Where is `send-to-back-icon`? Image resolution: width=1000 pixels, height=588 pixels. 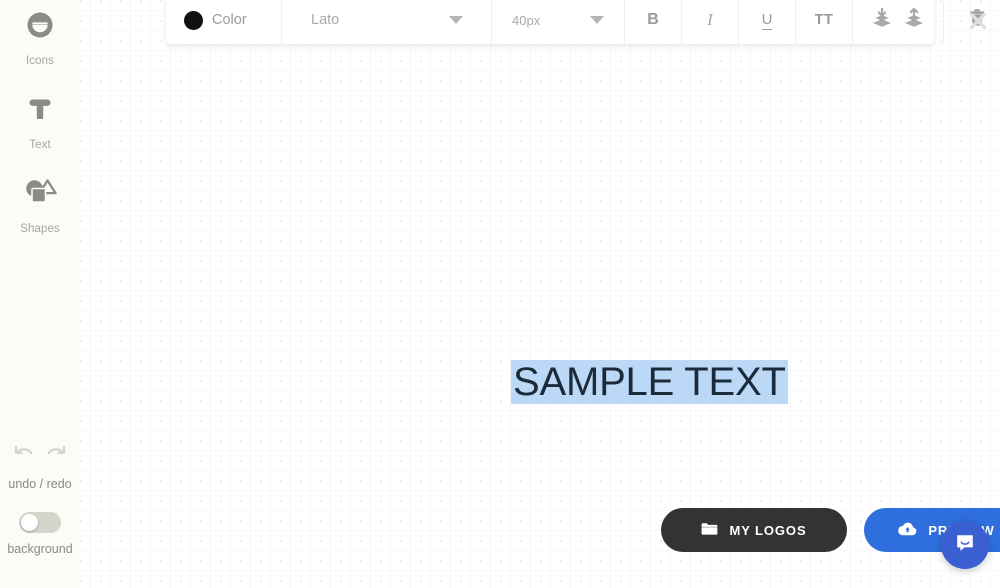 send-to-back-icon is located at coordinates (882, 20).